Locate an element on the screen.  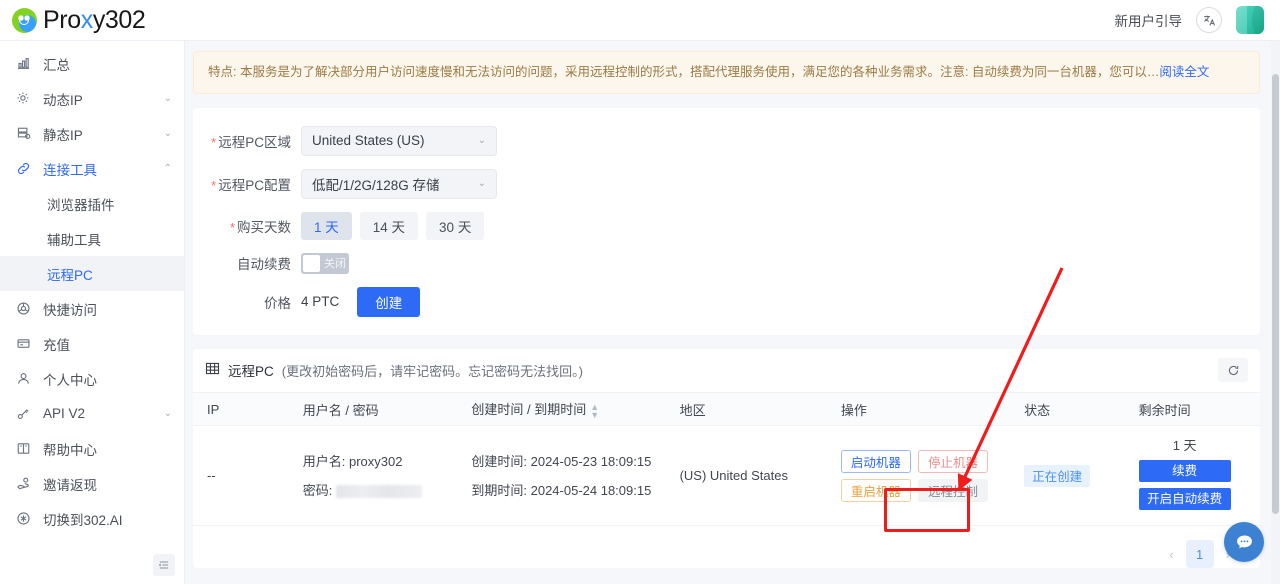
spec-select: 低配/1/2G/128G 存储 ⌄ is located at coordinates (399, 183).